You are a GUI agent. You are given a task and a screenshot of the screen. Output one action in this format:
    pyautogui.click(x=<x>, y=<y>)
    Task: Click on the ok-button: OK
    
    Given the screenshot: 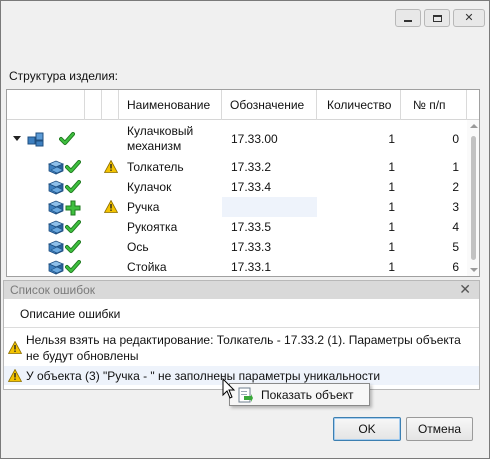 What is the action you would take?
    pyautogui.click(x=367, y=429)
    